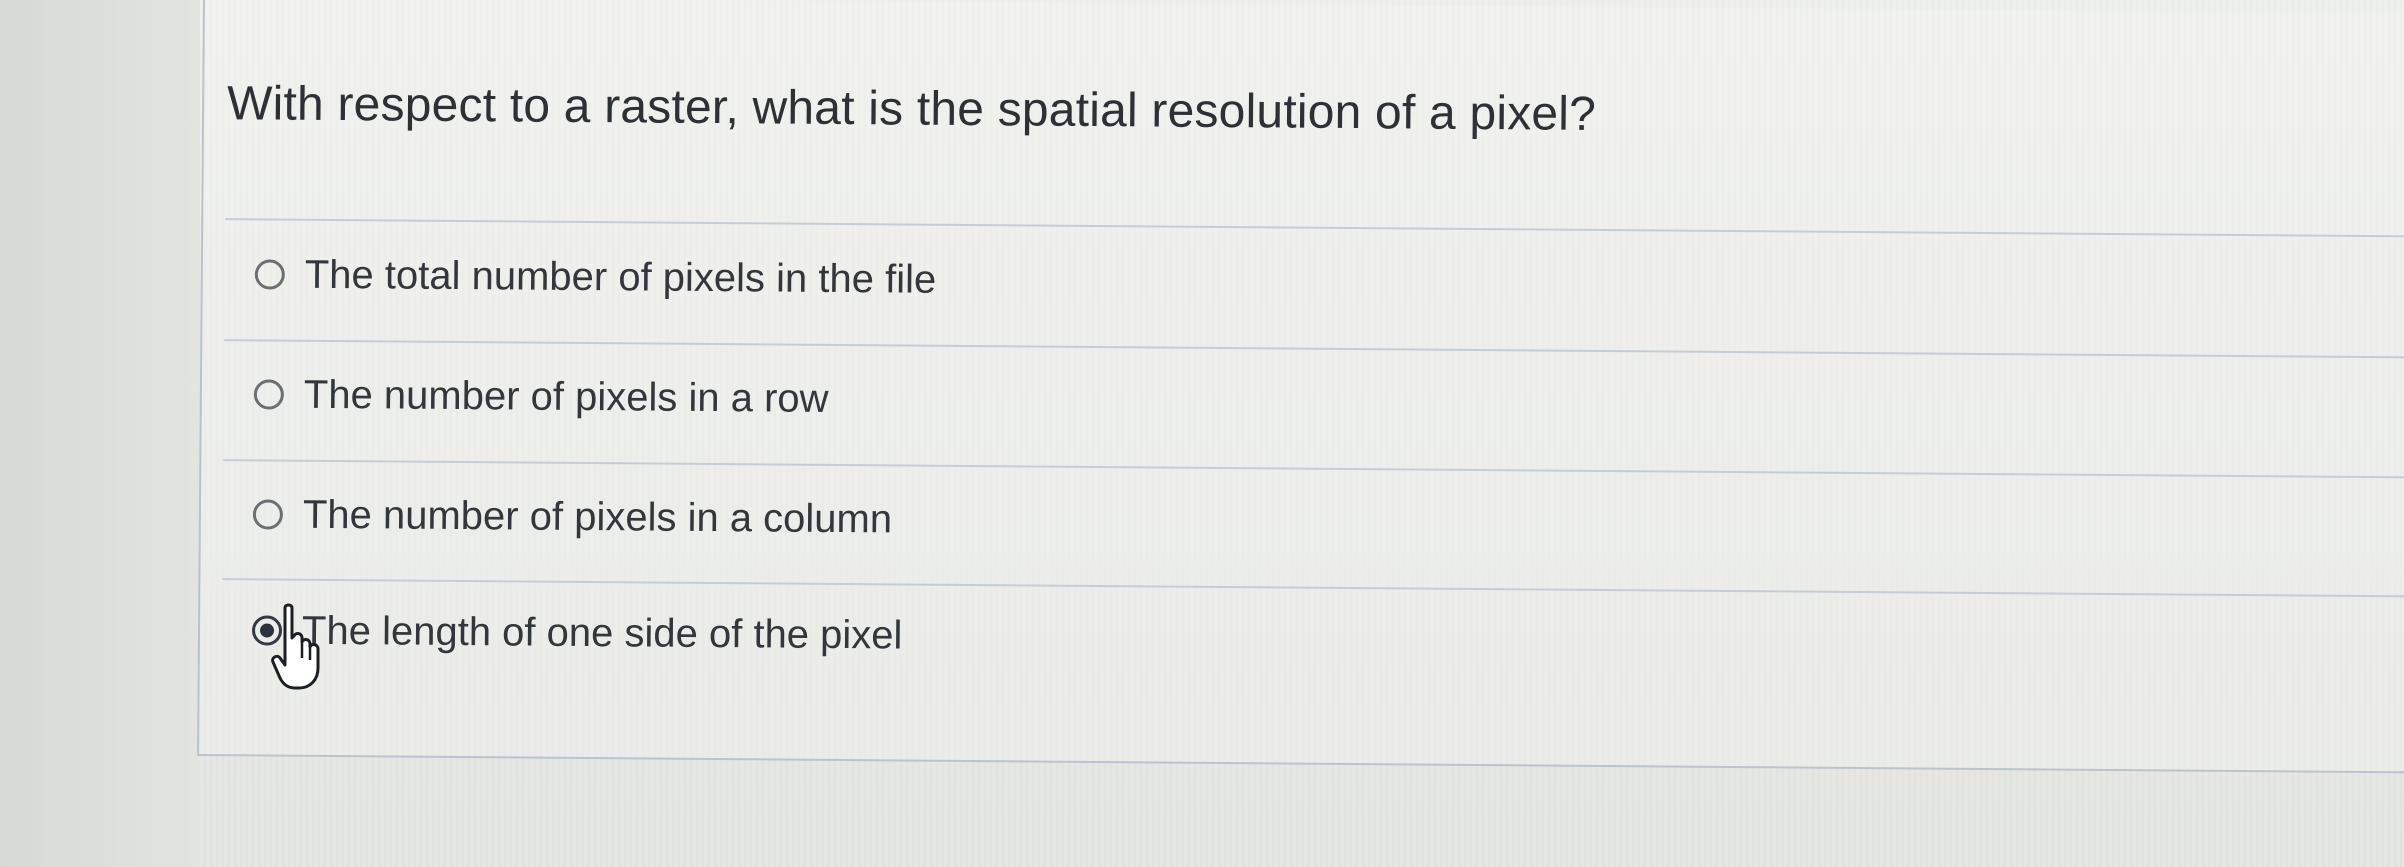 Image resolution: width=2404 pixels, height=867 pixels. What do you see at coordinates (566, 396) in the screenshot?
I see `answer-label: The number of pixels in a row` at bounding box center [566, 396].